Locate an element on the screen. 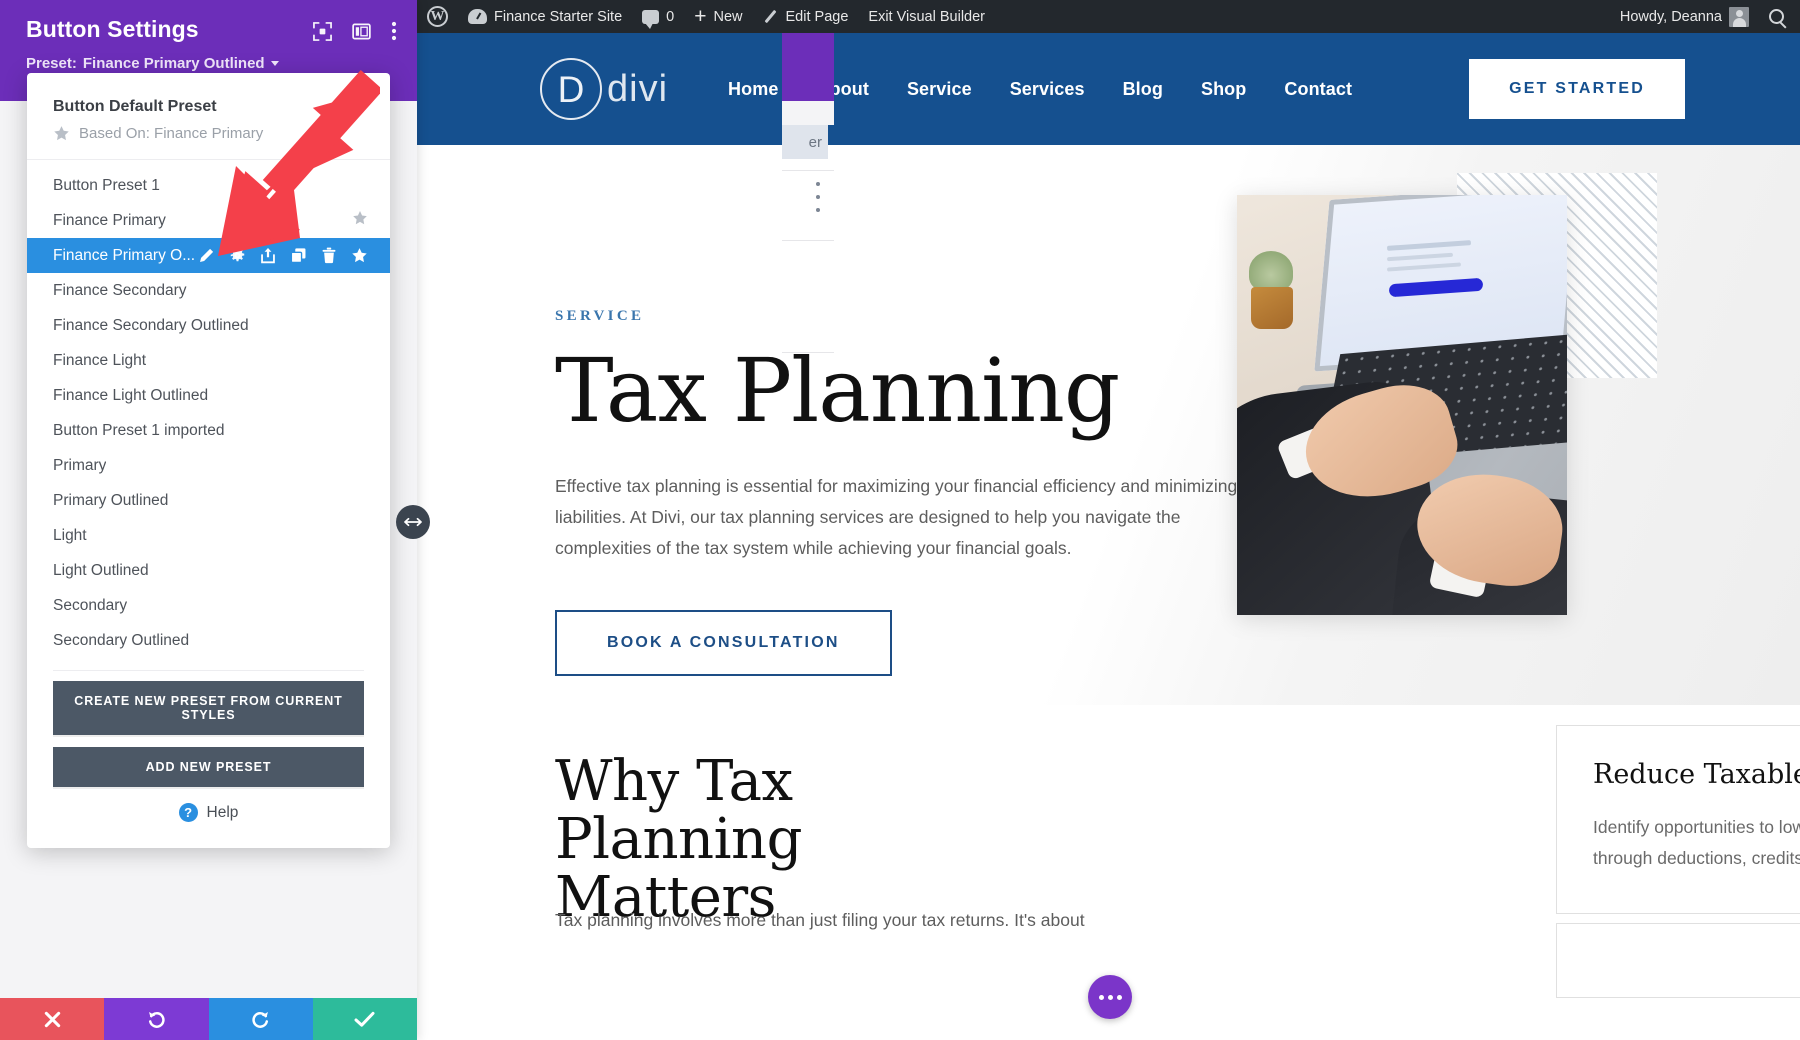 Image resolution: width=1800 pixels, height=1040 pixels. add-new-preset-button: ADD NEW PRESET is located at coordinates (208, 767).